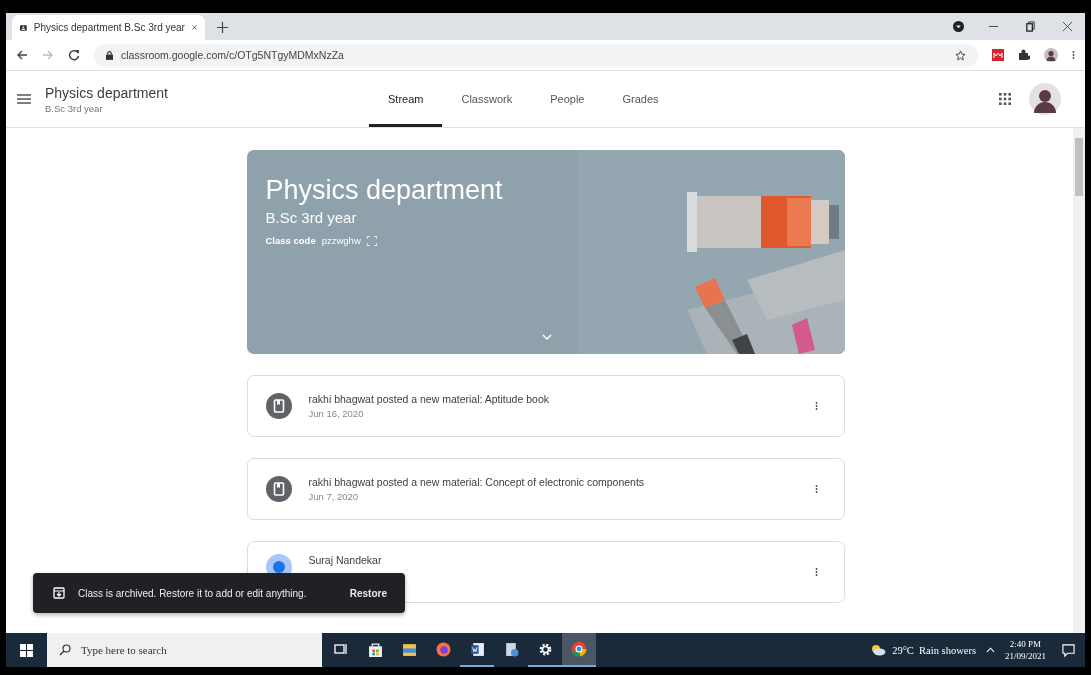 The image size is (1091, 675). Describe the element at coordinates (545, 489) in the screenshot. I see `post-card: rakhi bhagwat posted a new material: Concept of electronic components Jun 7, 2020` at that location.